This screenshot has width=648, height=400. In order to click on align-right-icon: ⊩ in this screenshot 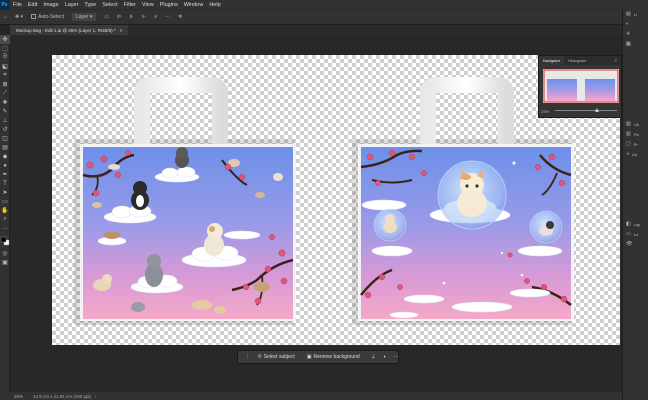, I will do `click(144, 17)`.